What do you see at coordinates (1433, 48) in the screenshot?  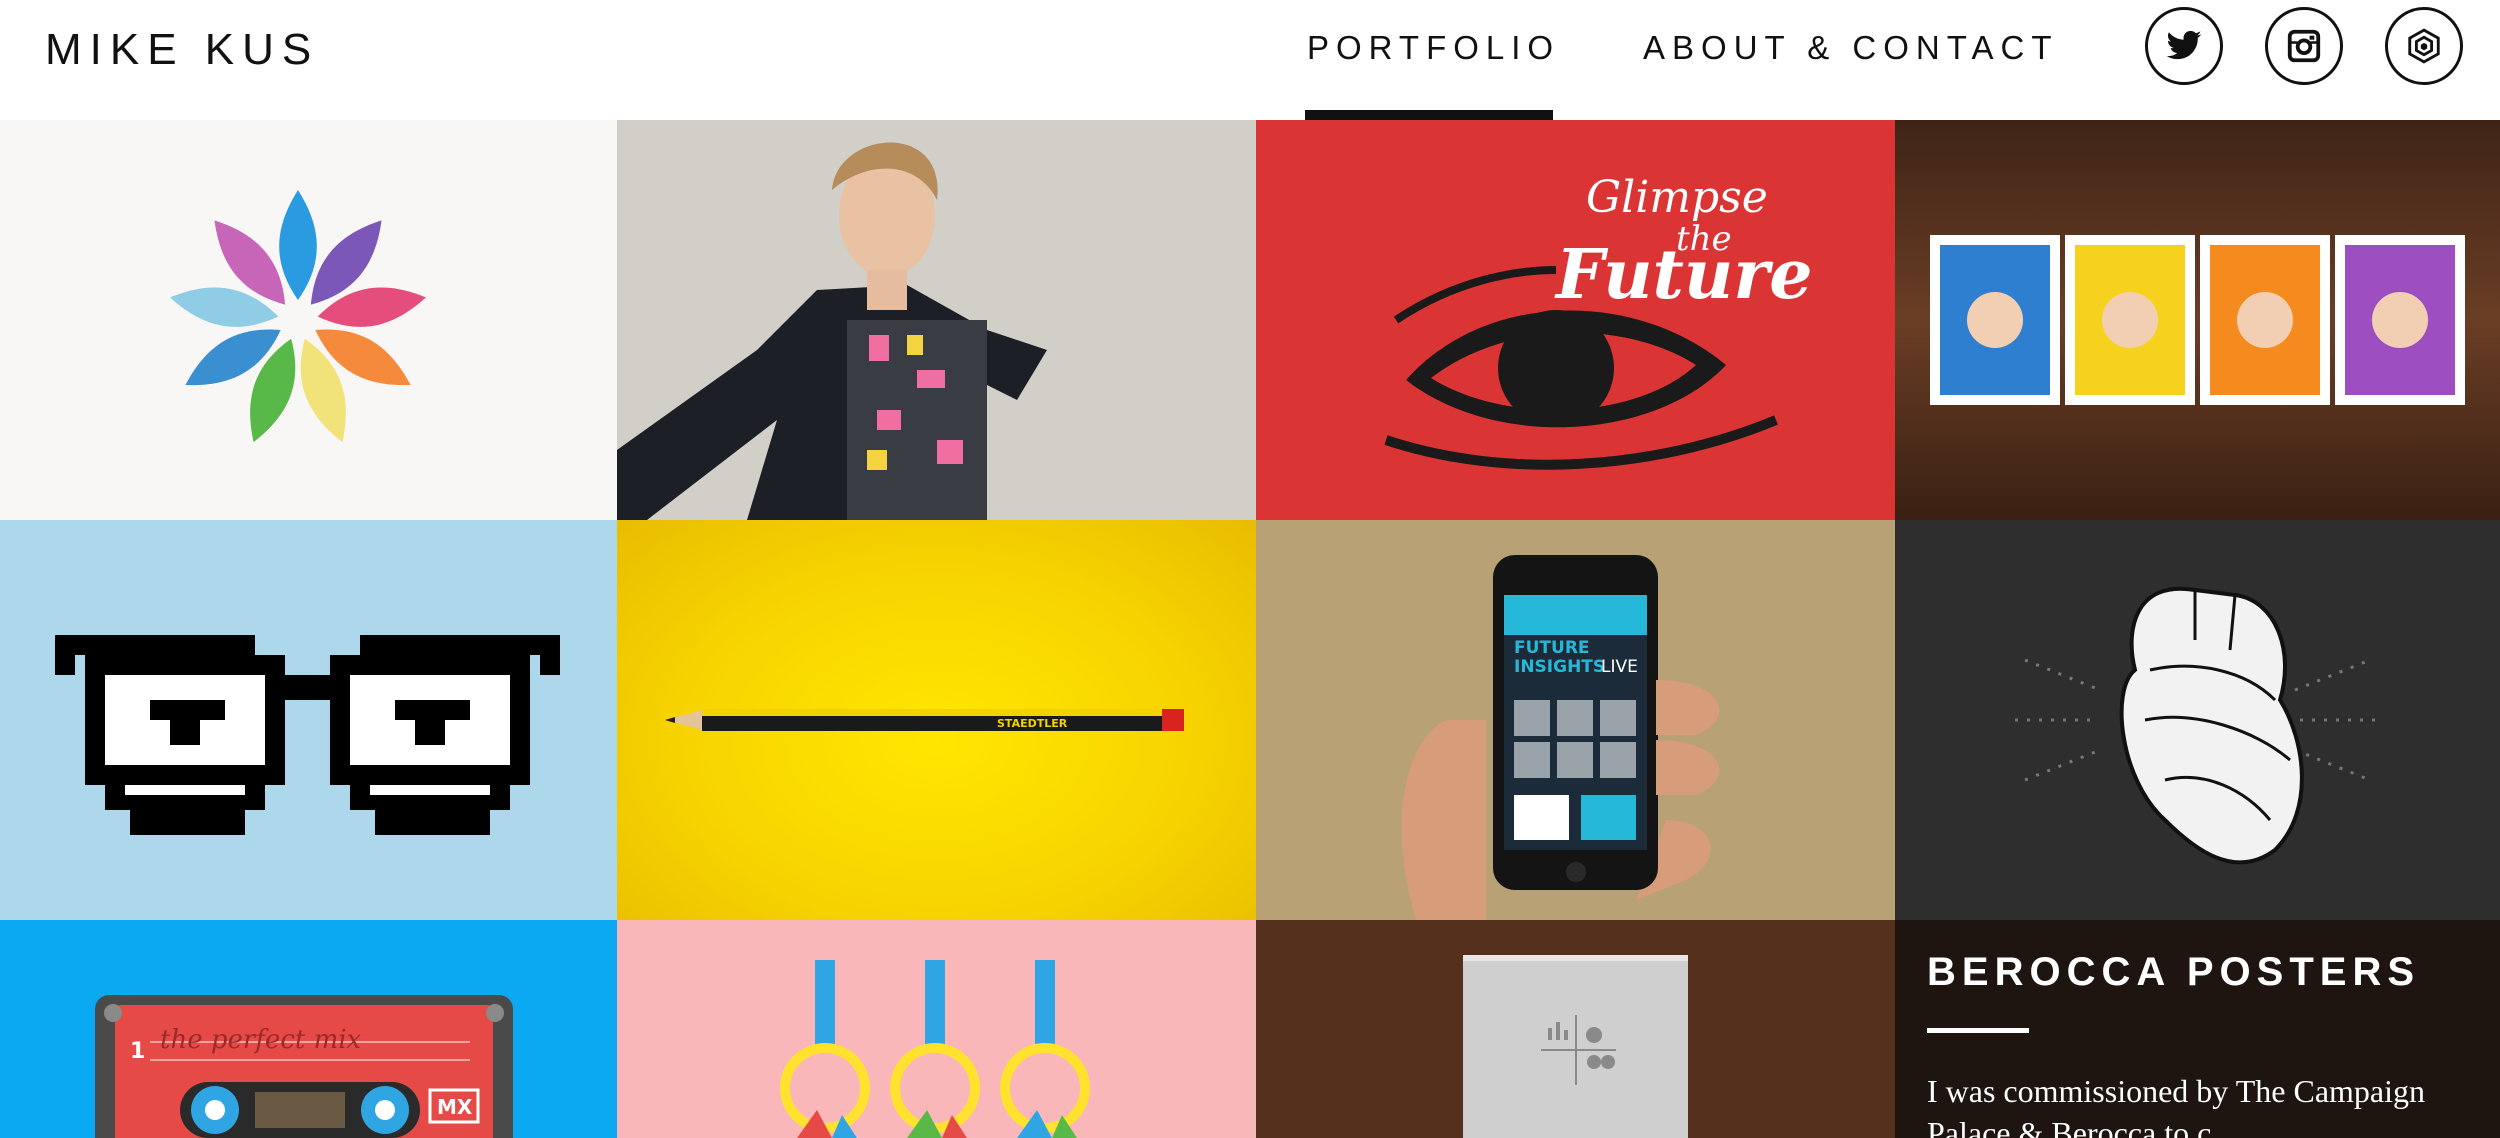 I see `nav-portfolio: PORTFOLIO` at bounding box center [1433, 48].